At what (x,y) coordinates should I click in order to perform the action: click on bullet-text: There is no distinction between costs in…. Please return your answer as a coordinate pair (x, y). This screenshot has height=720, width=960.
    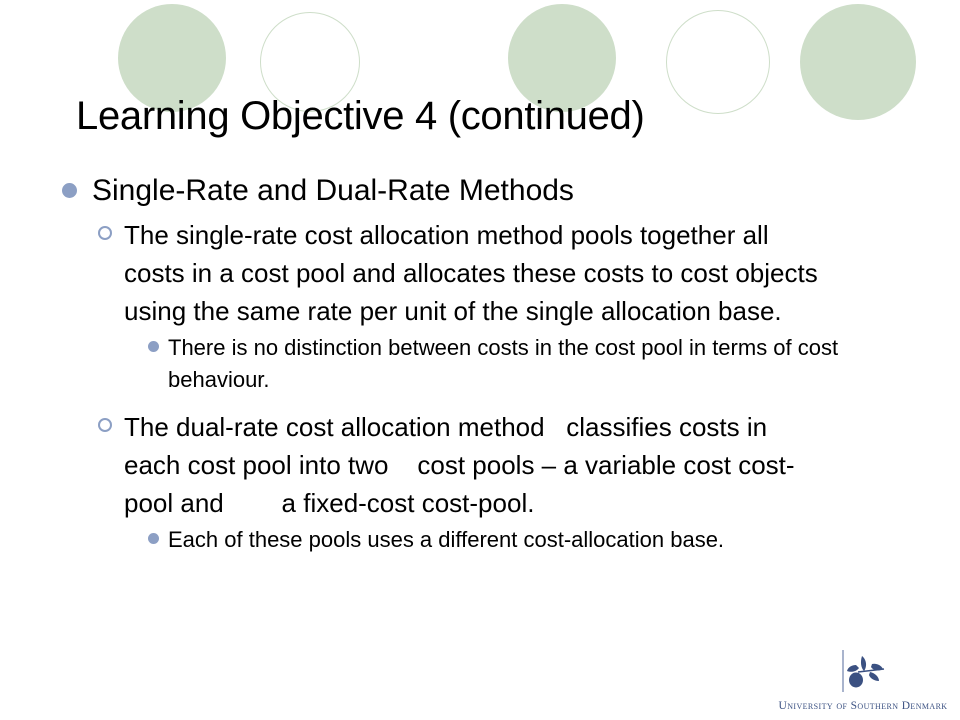
    Looking at the image, I should click on (506, 363).